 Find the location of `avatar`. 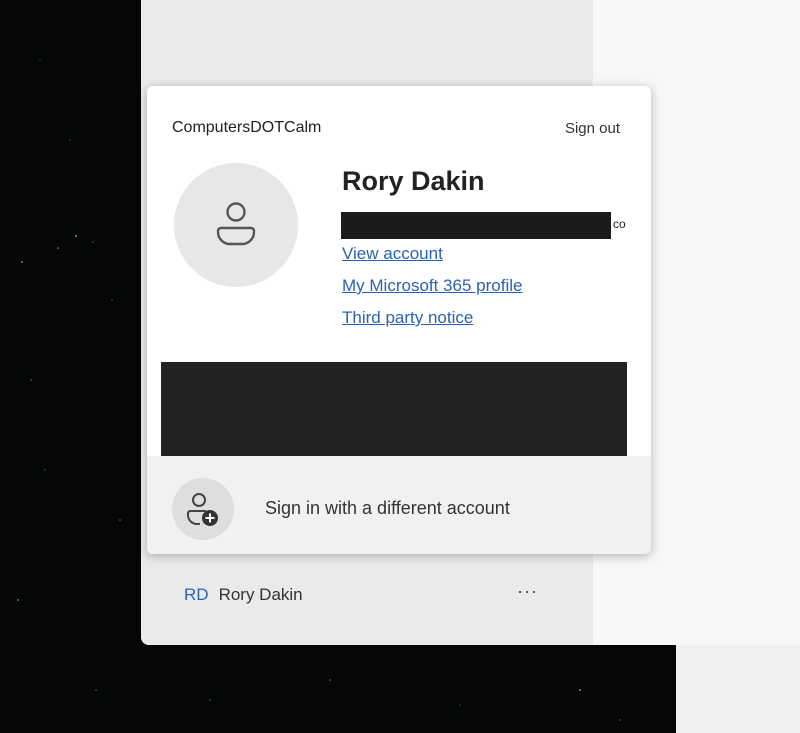

avatar is located at coordinates (236, 225).